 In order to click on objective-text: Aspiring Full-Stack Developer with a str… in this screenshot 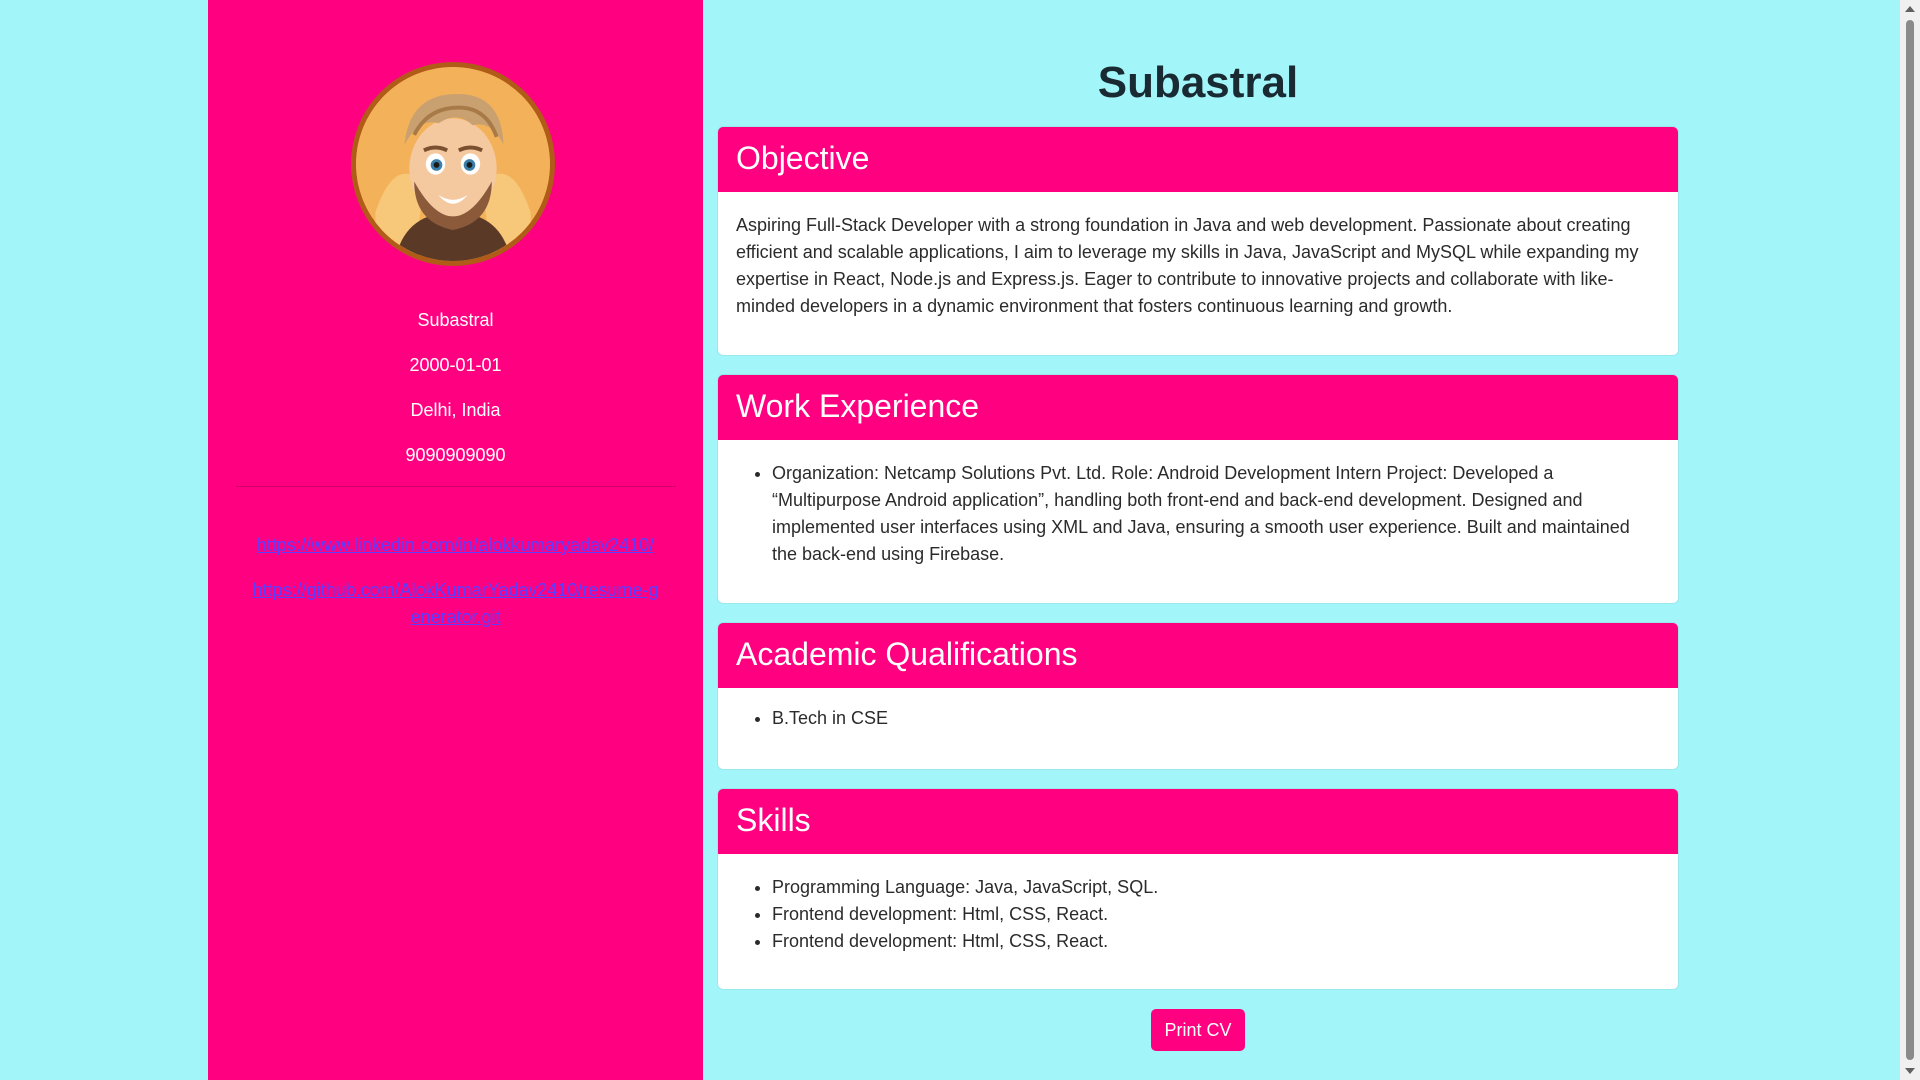, I will do `click(1187, 265)`.